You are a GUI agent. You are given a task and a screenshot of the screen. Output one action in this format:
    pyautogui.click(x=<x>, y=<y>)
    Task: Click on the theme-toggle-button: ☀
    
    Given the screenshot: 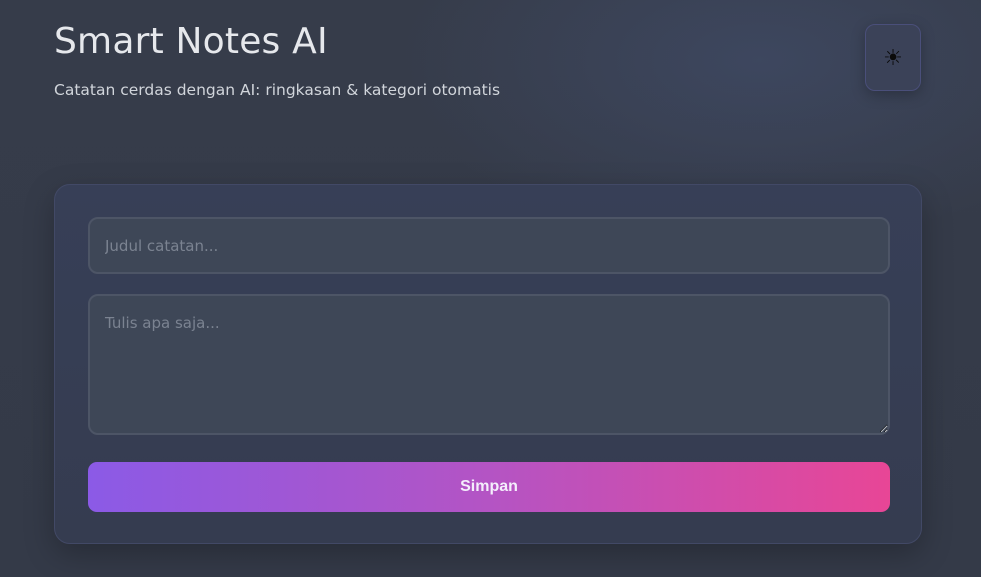 What is the action you would take?
    pyautogui.click(x=893, y=57)
    